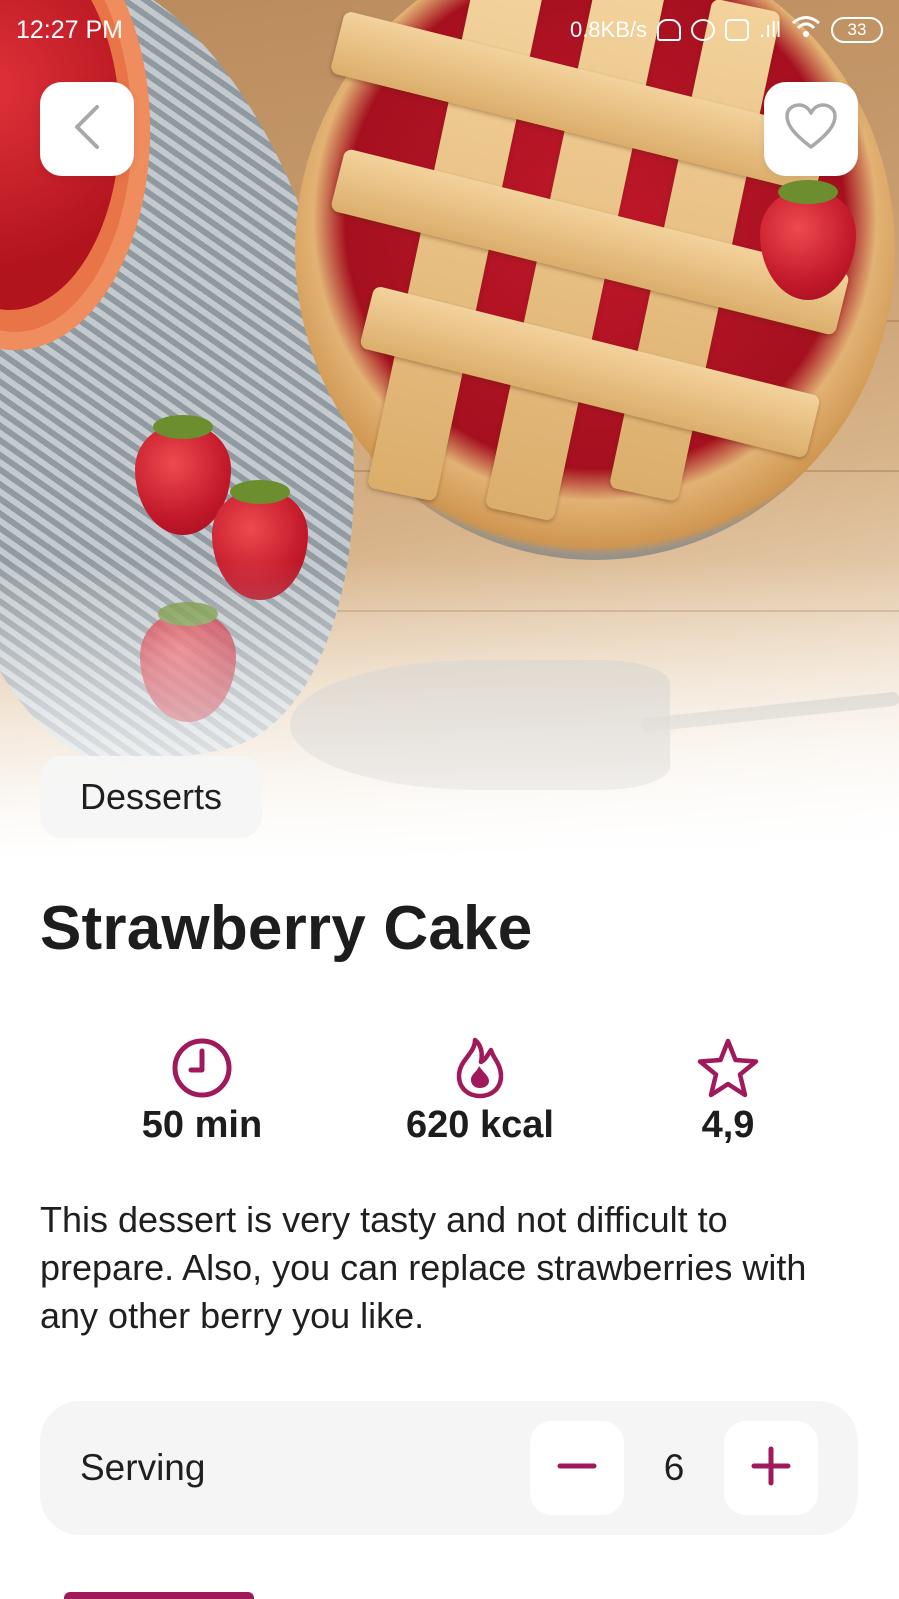  Describe the element at coordinates (286, 928) in the screenshot. I see `recipe-title: Strawberry Cake` at that location.